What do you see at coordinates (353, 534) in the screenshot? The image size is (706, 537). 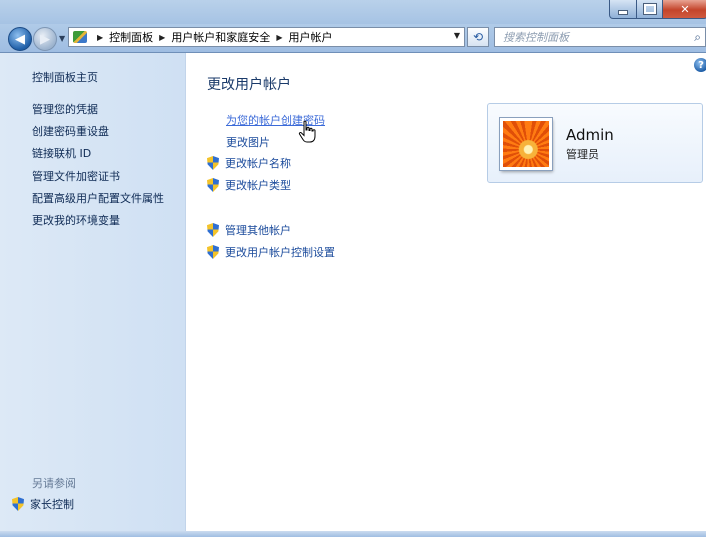 I see `window-bottom-border` at bounding box center [353, 534].